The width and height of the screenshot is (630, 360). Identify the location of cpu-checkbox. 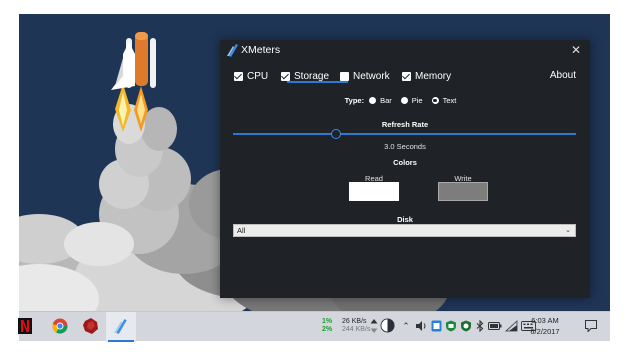
(238, 76).